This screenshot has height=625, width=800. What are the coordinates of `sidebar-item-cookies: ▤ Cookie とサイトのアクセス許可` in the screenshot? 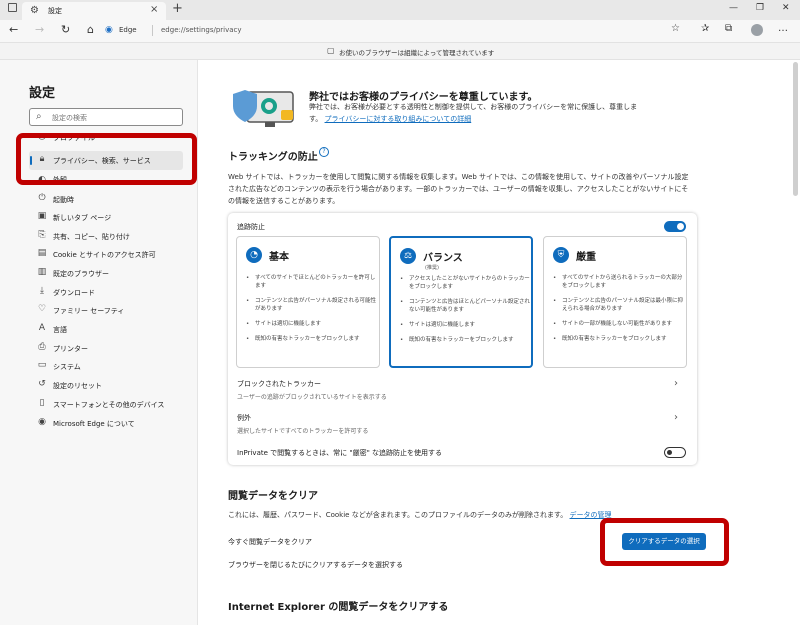 It's located at (106, 254).